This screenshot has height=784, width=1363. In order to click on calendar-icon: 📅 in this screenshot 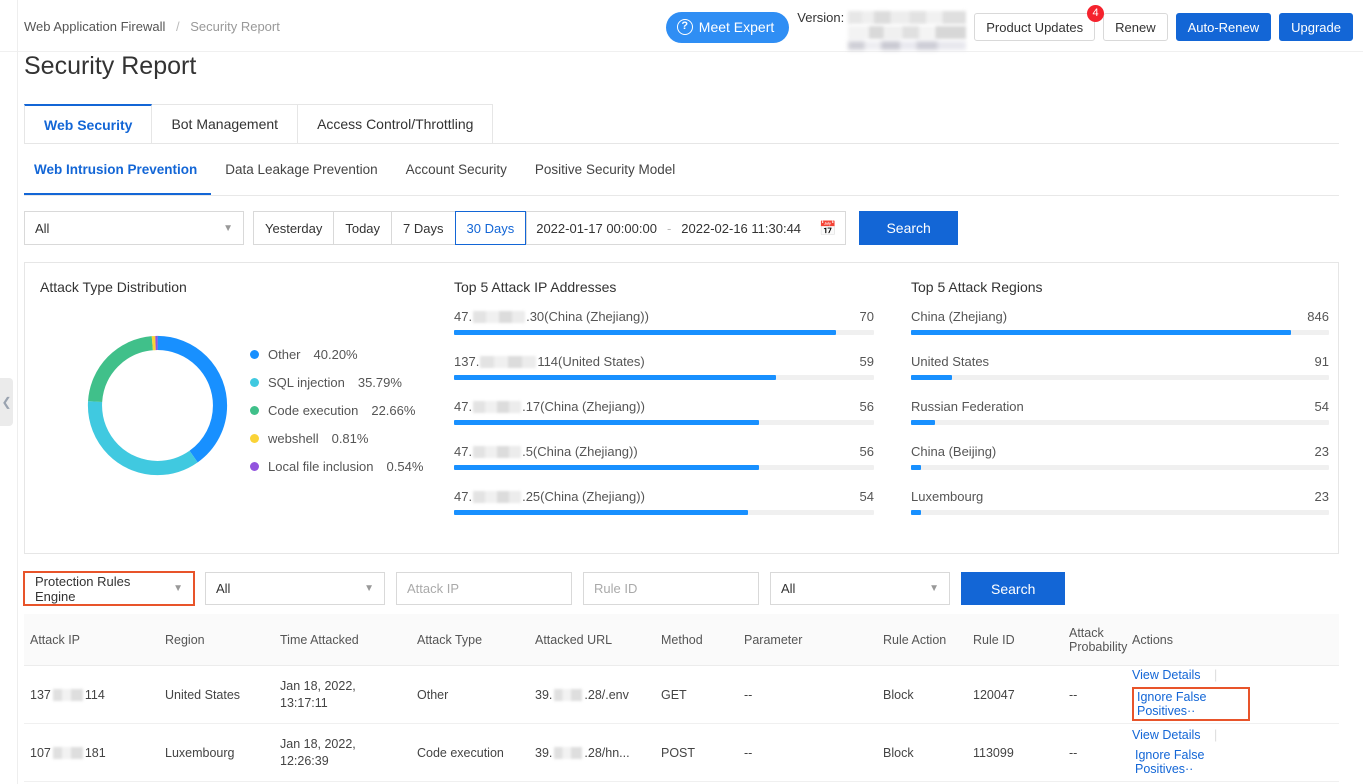, I will do `click(827, 228)`.